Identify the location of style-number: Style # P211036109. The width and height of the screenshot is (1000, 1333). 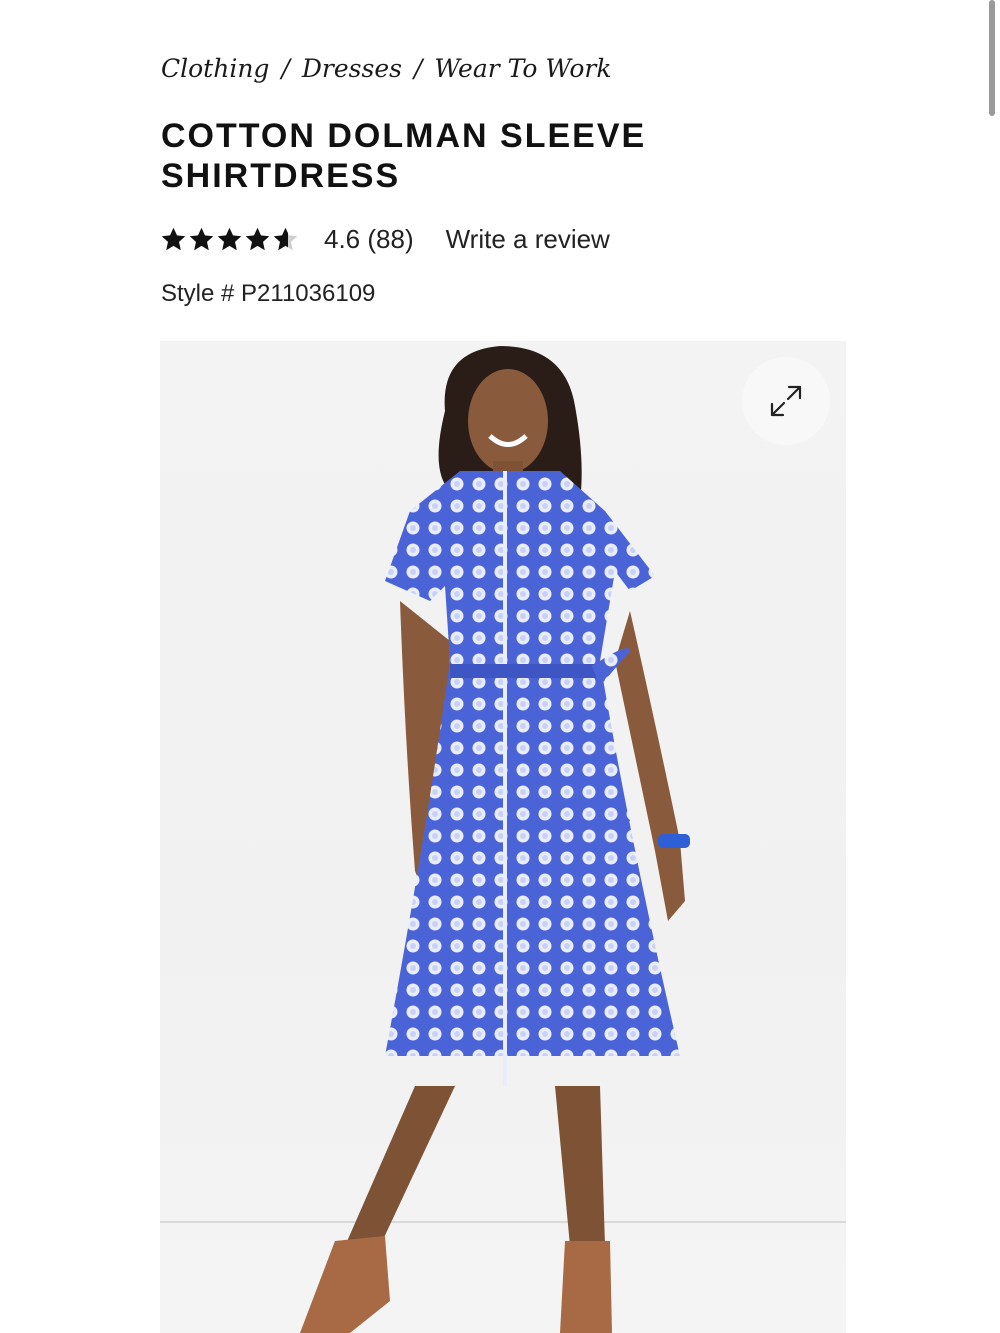
(268, 293).